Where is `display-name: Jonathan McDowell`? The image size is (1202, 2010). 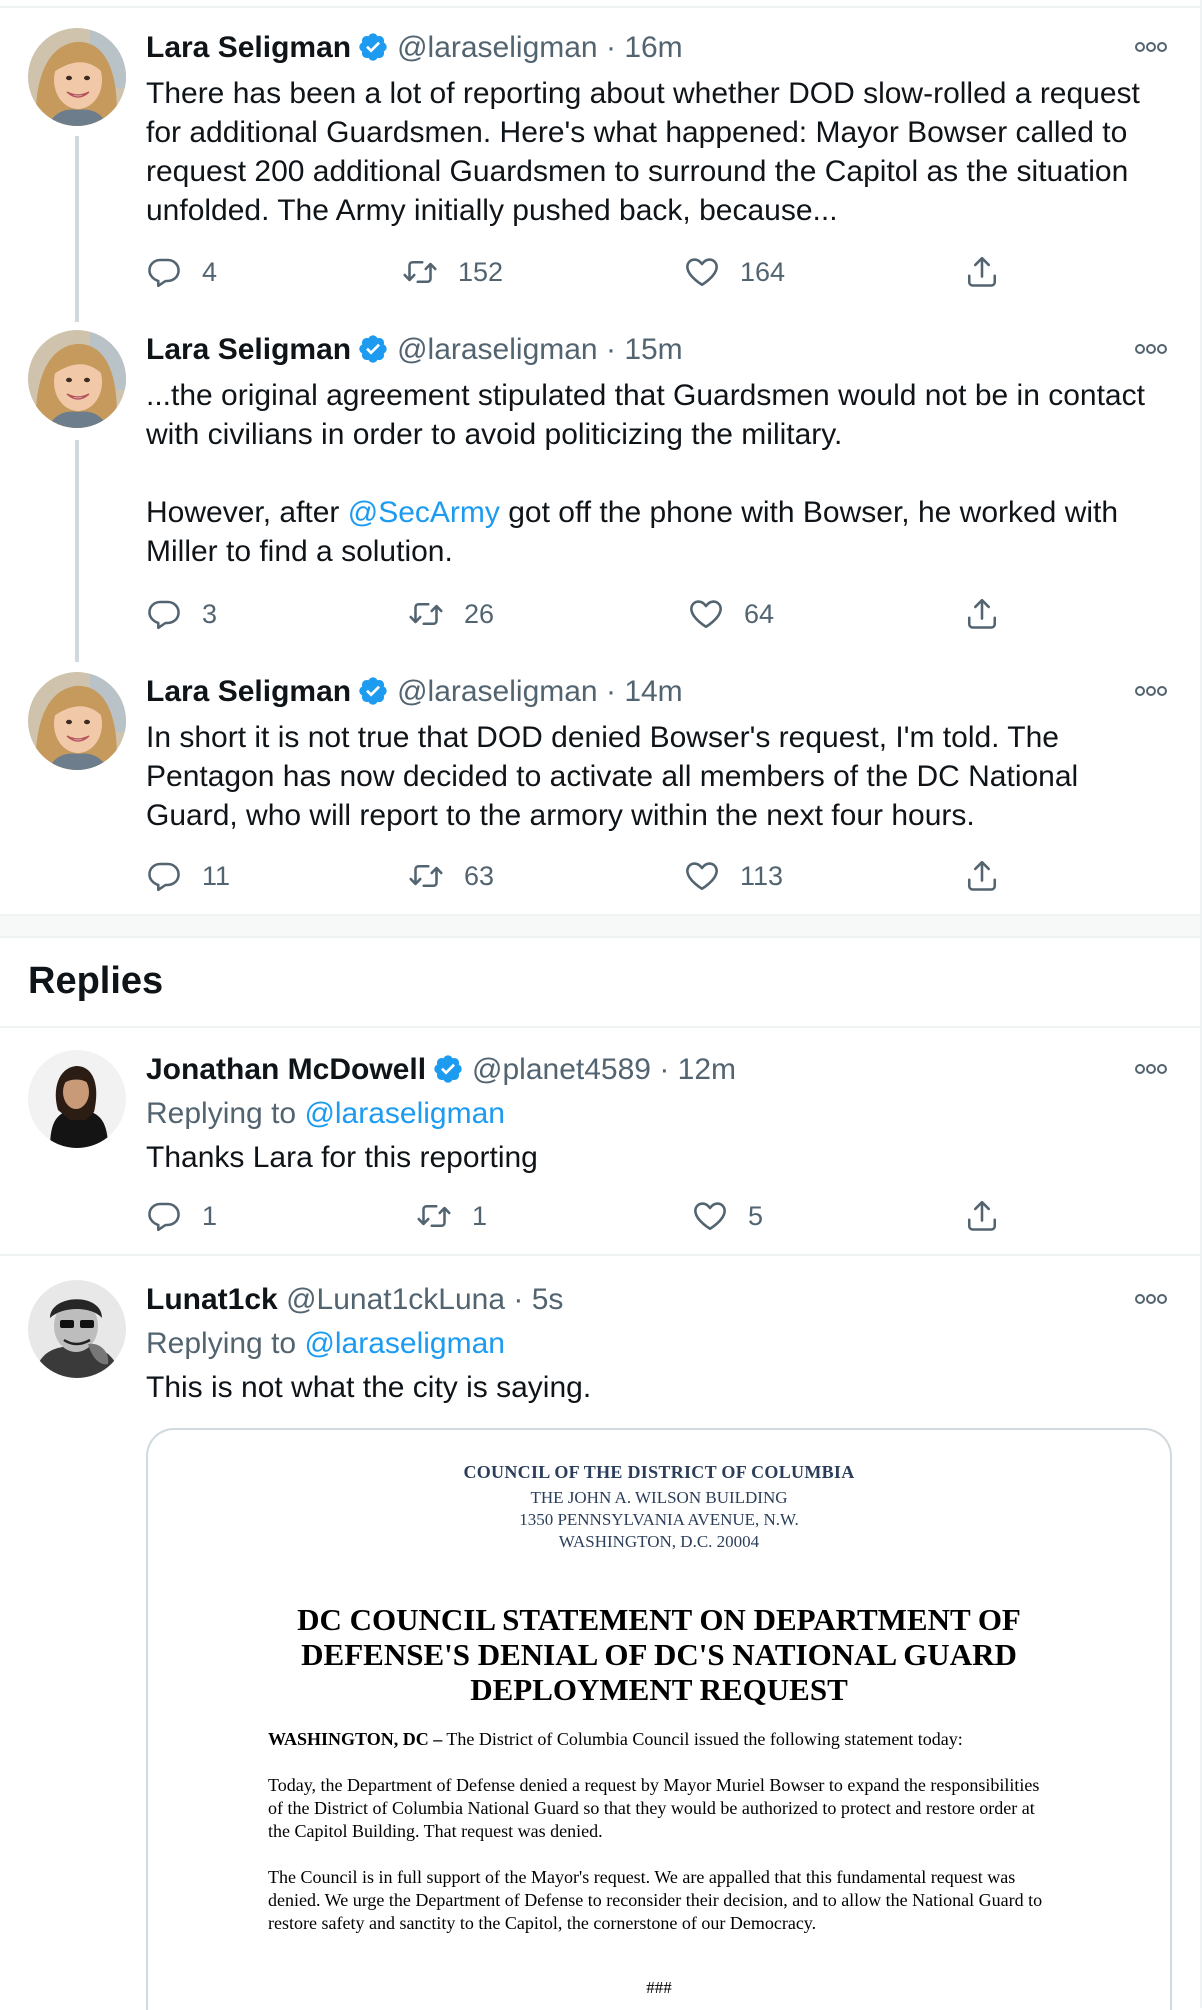 display-name: Jonathan McDowell is located at coordinates (286, 1069).